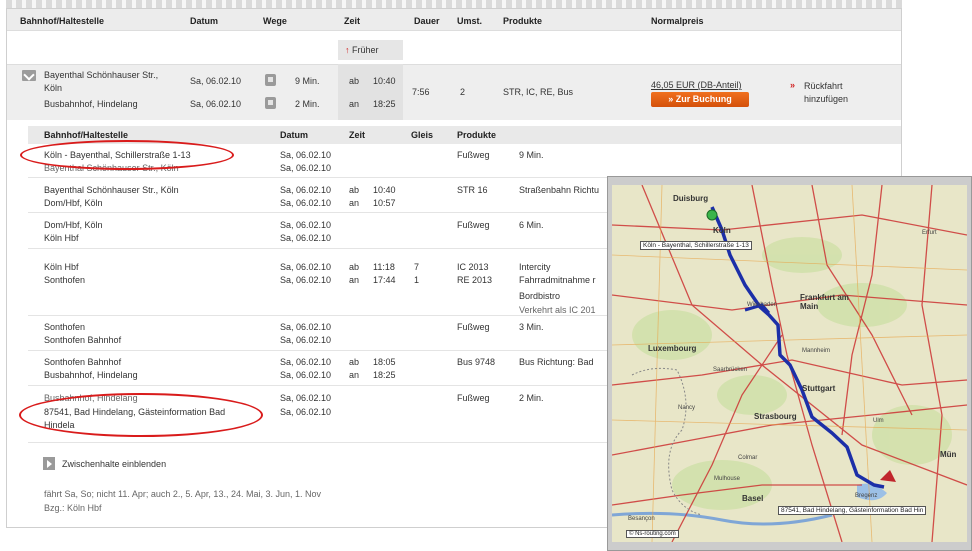 The height and width of the screenshot is (551, 972). Describe the element at coordinates (948, 454) in the screenshot. I see `map-city: Mün` at that location.